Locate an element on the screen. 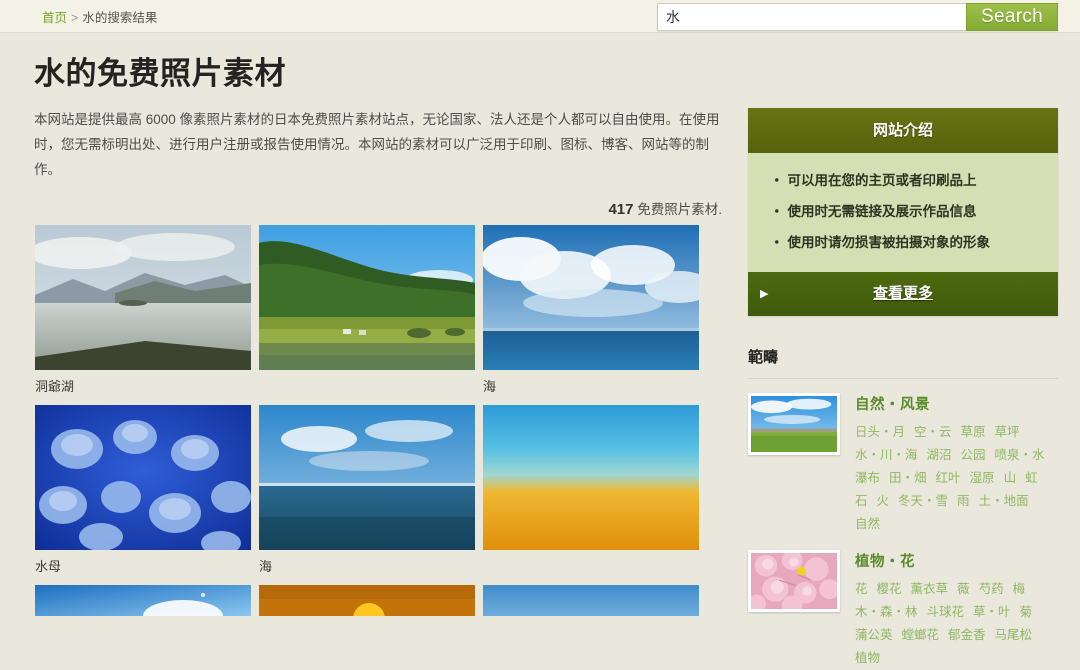 This screenshot has height=670, width=1080. gallery-item: 水母 is located at coordinates (143, 491).